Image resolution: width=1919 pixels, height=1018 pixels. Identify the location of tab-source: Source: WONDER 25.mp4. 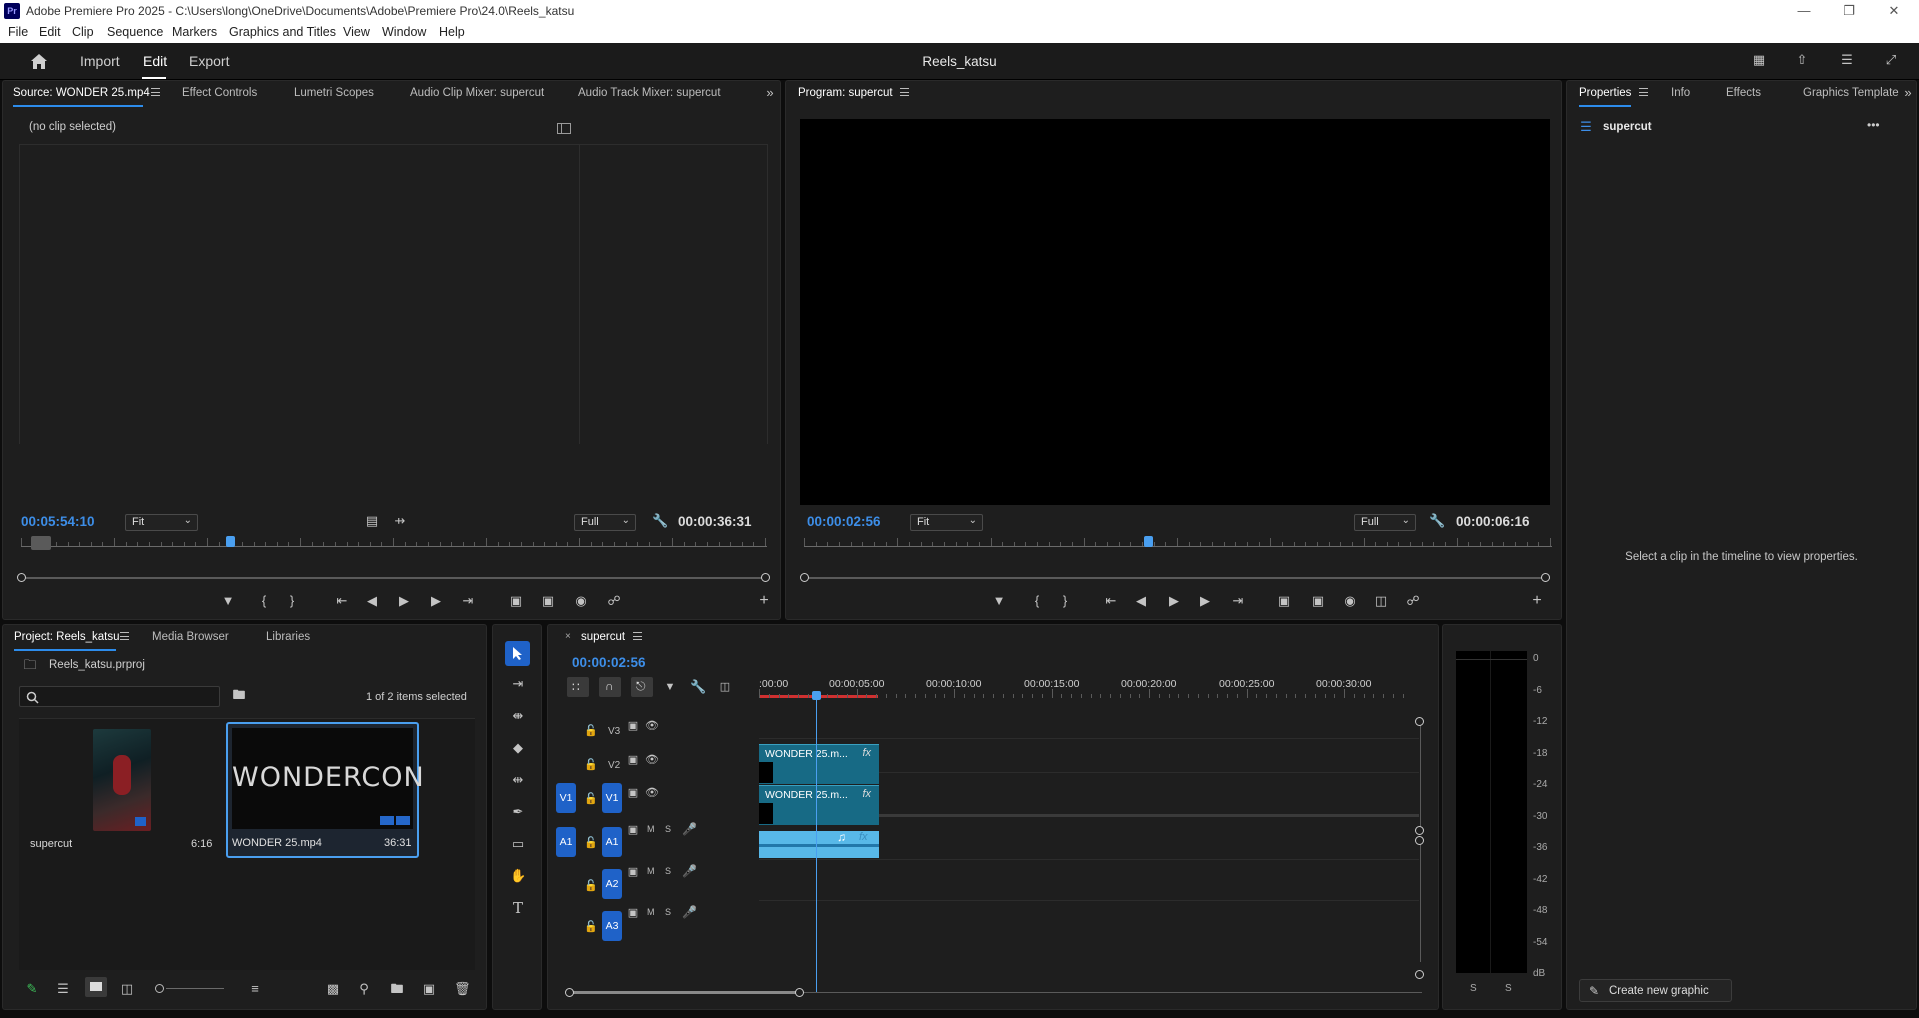
(81, 93).